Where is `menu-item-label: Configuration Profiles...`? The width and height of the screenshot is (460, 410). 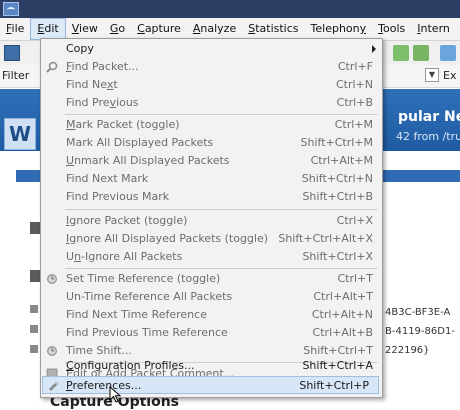 menu-item-label: Configuration Profiles... is located at coordinates (130, 365).